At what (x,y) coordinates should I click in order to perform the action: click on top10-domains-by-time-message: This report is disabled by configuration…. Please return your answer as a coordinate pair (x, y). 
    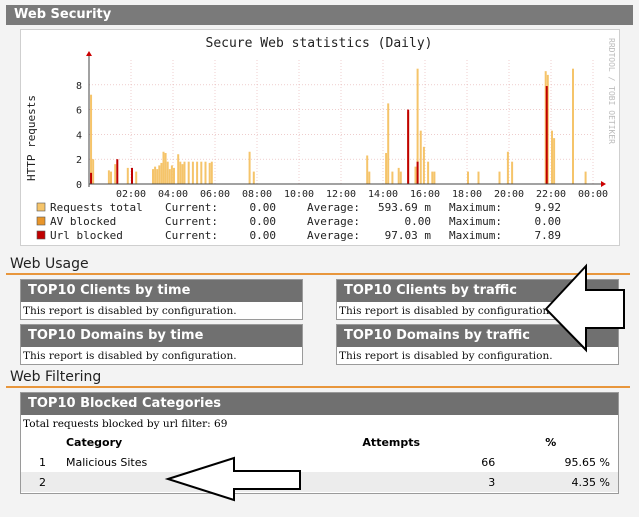
    Looking at the image, I should click on (130, 356).